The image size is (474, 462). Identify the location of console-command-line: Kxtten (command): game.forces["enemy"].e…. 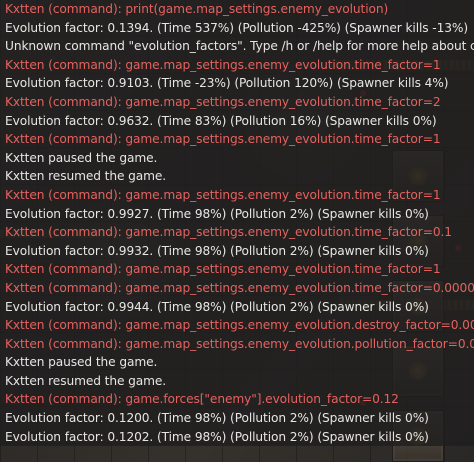
(237, 400).